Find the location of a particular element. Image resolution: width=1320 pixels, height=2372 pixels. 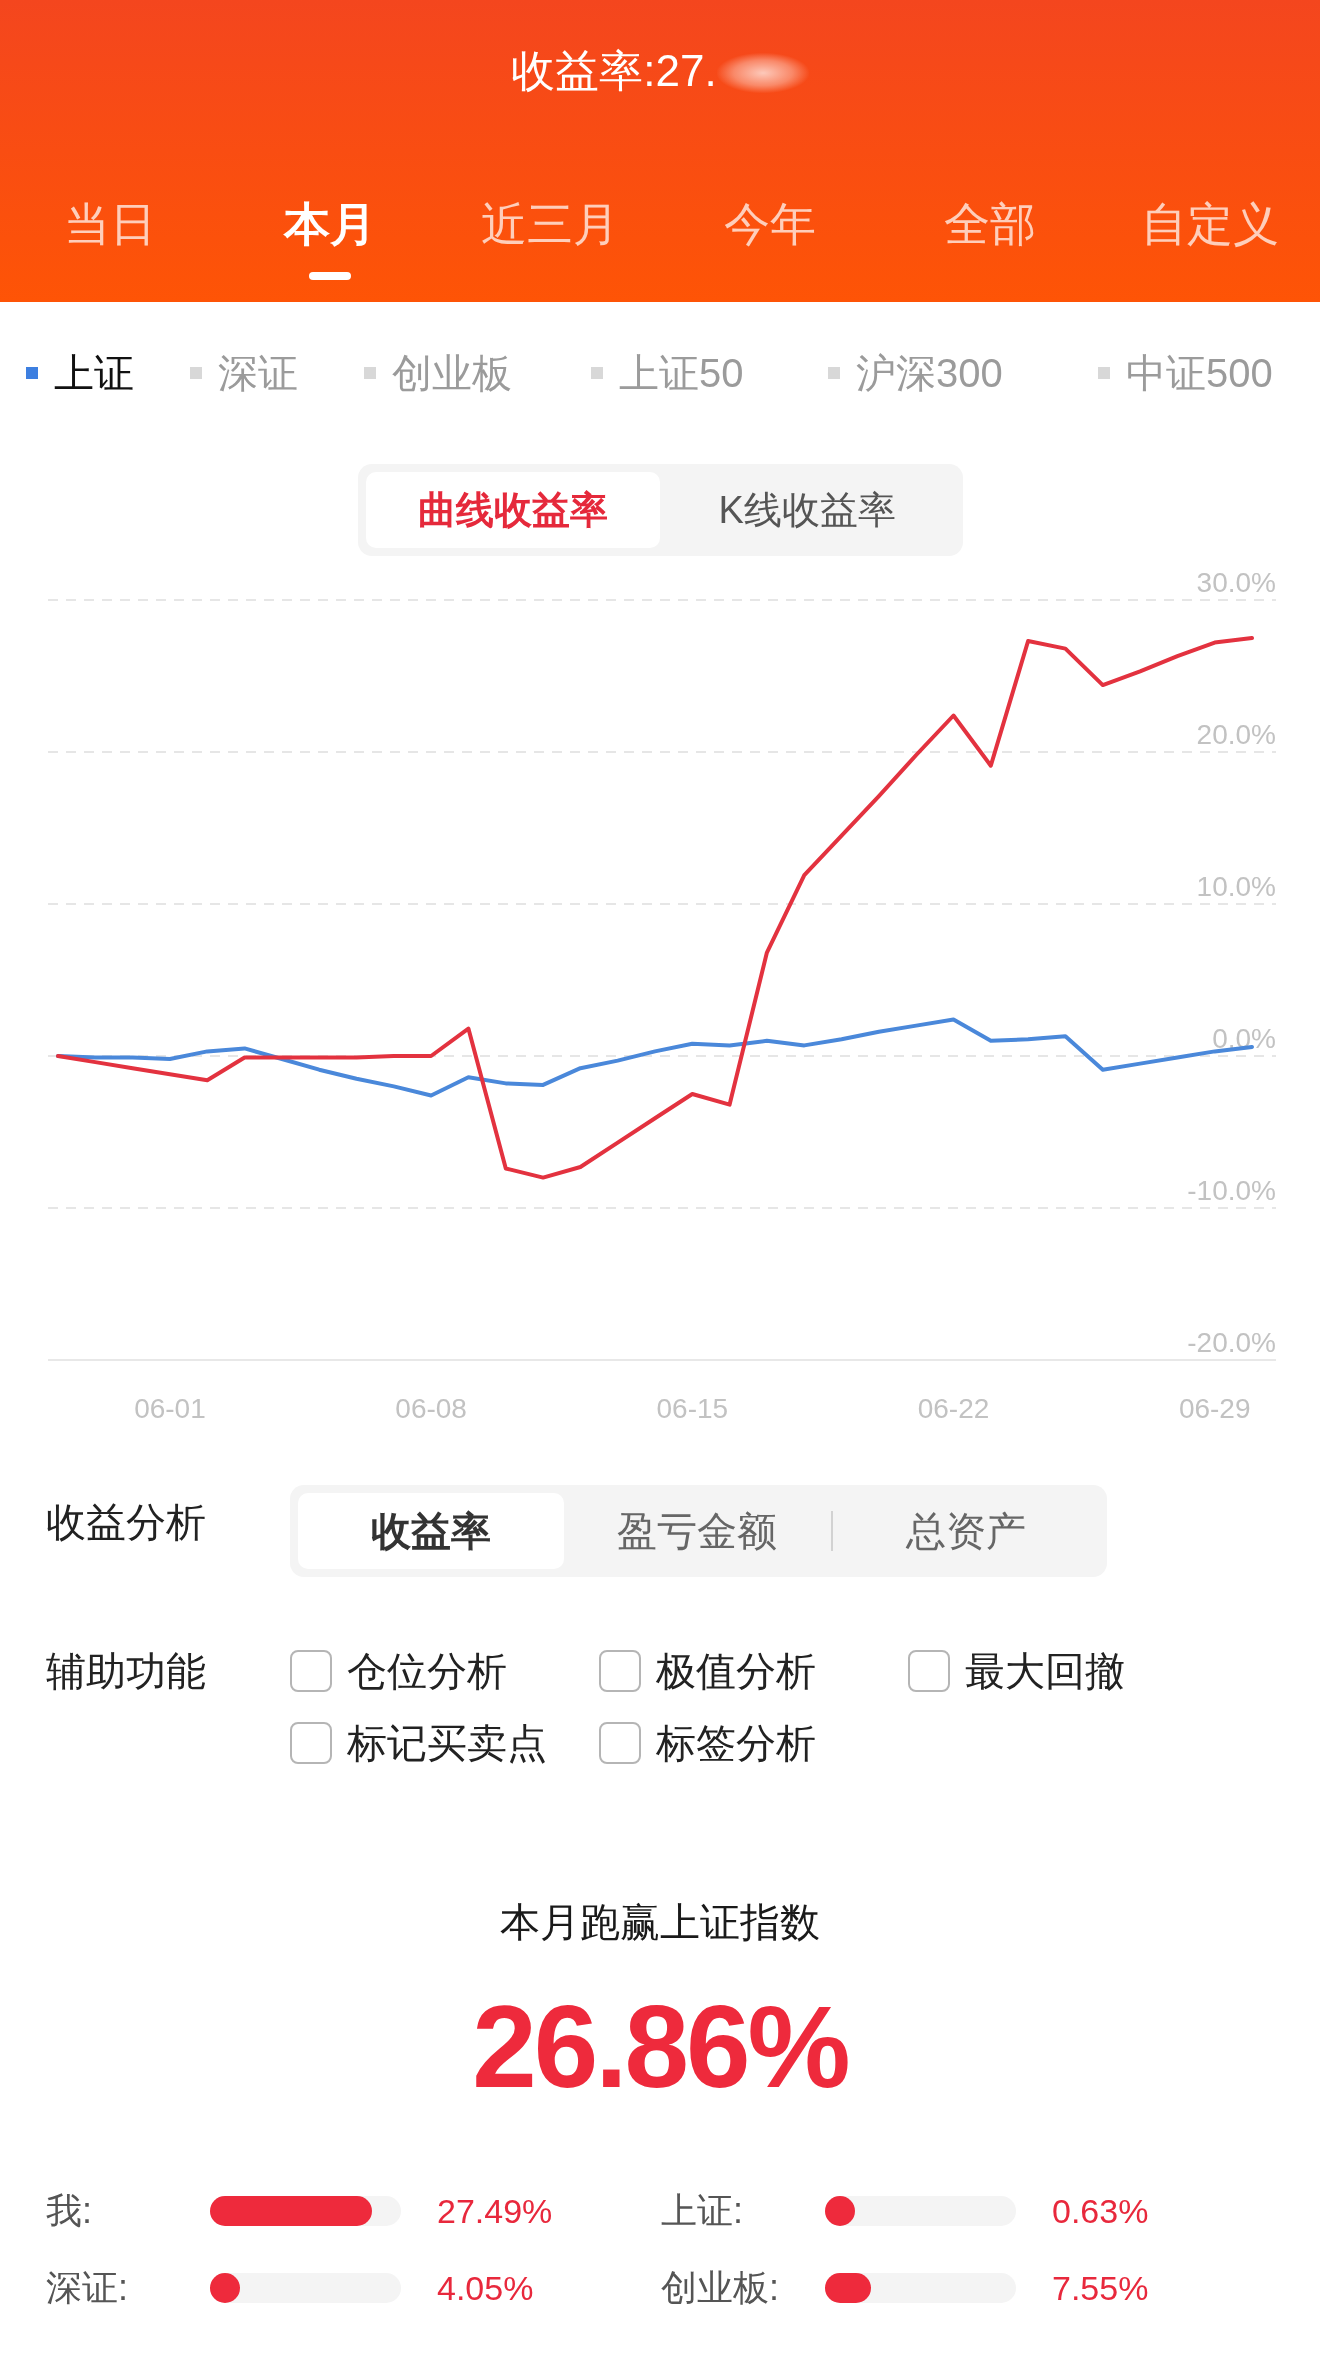

comparison-label: 上证: is located at coordinates (702, 2210).